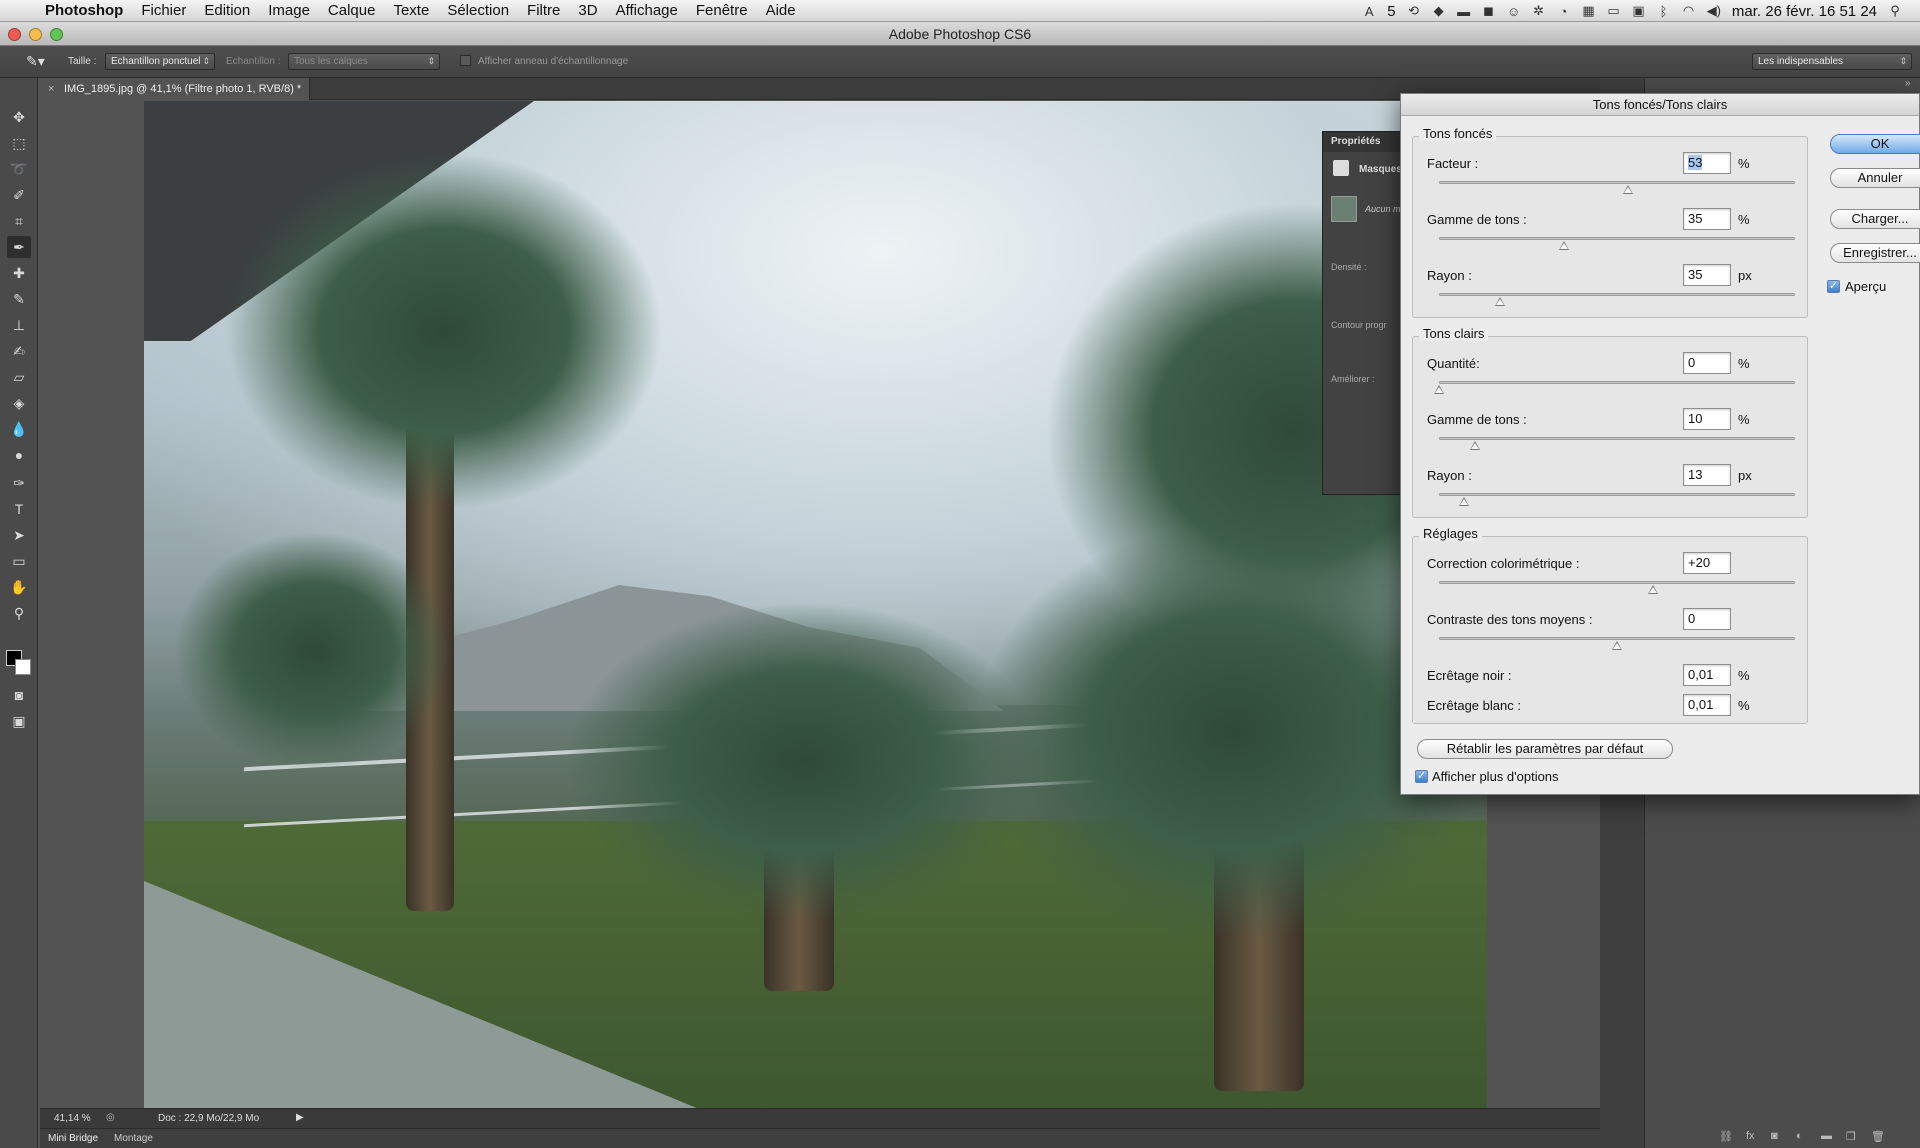  Describe the element at coordinates (35, 34) in the screenshot. I see `minimize-window-button` at that location.